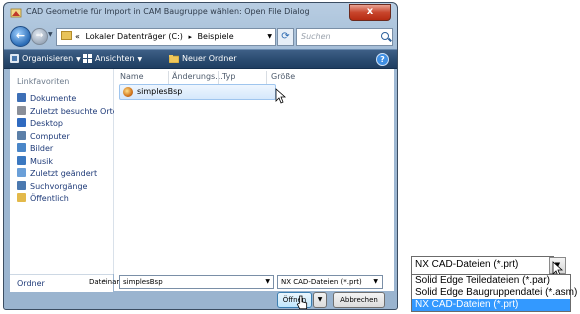  What do you see at coordinates (21, 185) in the screenshot?
I see `searches-icon` at bounding box center [21, 185].